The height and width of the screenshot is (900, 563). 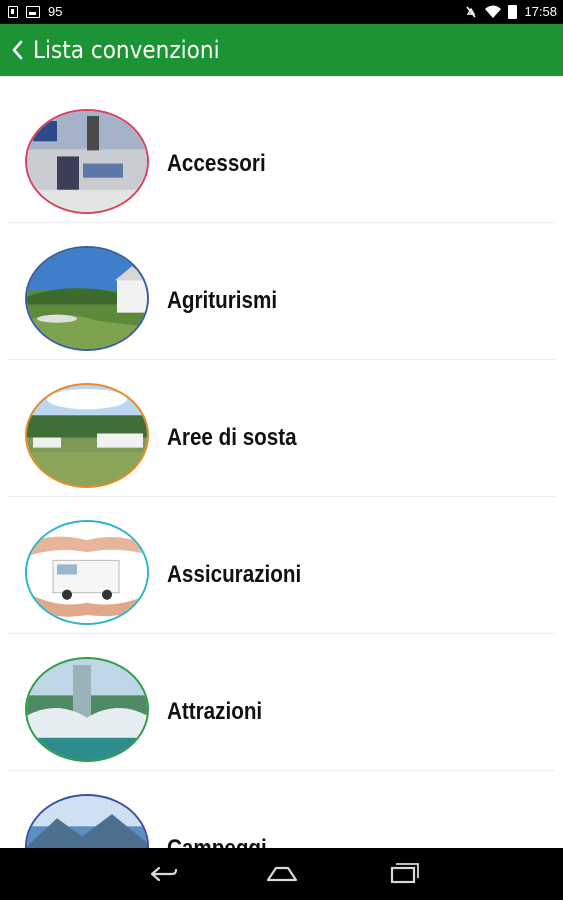 I want to click on back-icon, so click(x=162, y=874).